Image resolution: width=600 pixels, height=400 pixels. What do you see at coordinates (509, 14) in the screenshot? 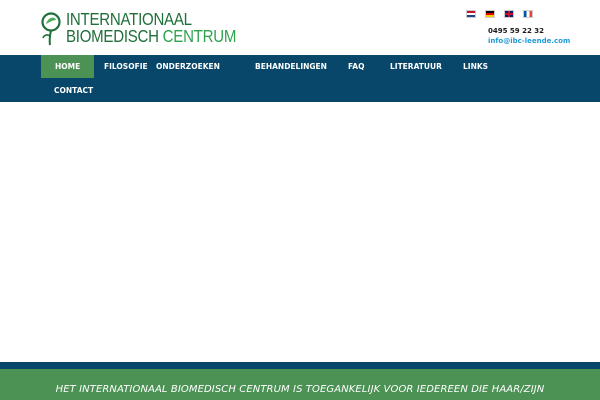
I see `flag-gb-icon` at bounding box center [509, 14].